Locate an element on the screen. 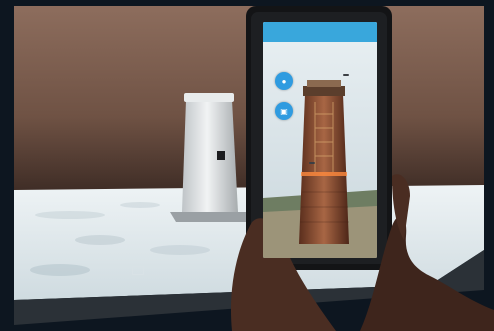 The width and height of the screenshot is (494, 331). ar-tower-model is located at coordinates (324, 169).